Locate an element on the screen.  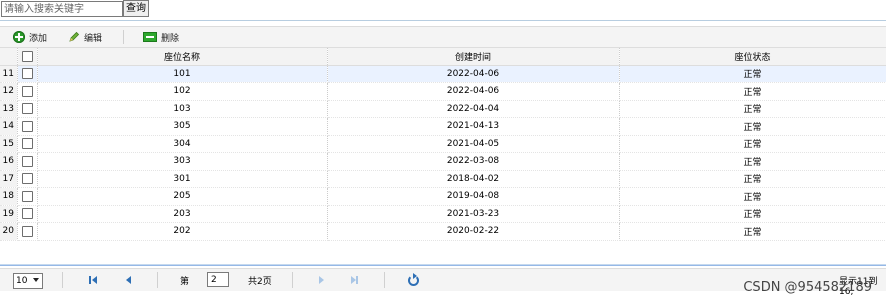
table-row: 13 103 2022-04-04 正常 is located at coordinates (443, 109).